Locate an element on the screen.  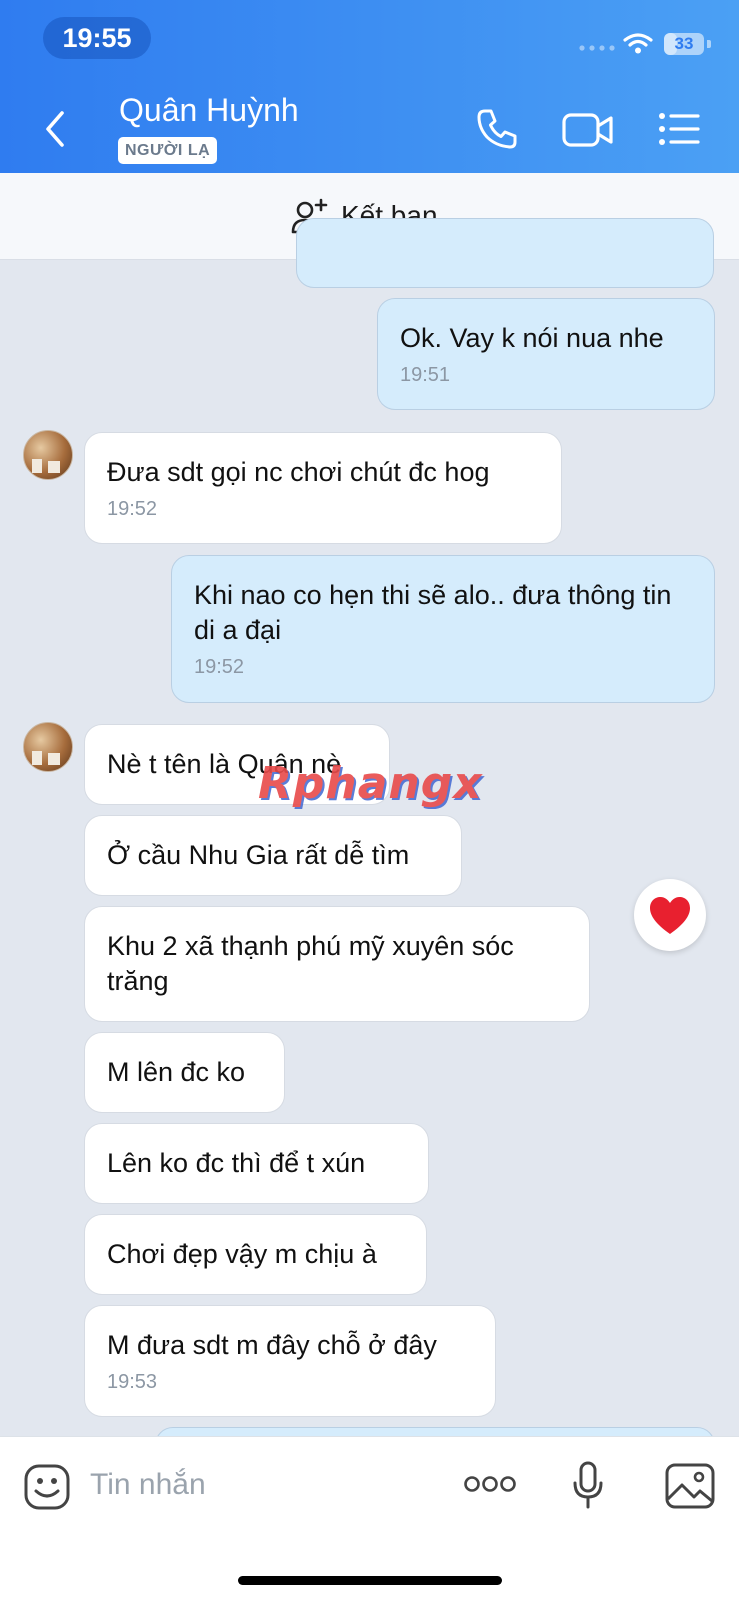
stranger-badge: NGƯỜI LẠ is located at coordinates (168, 150).